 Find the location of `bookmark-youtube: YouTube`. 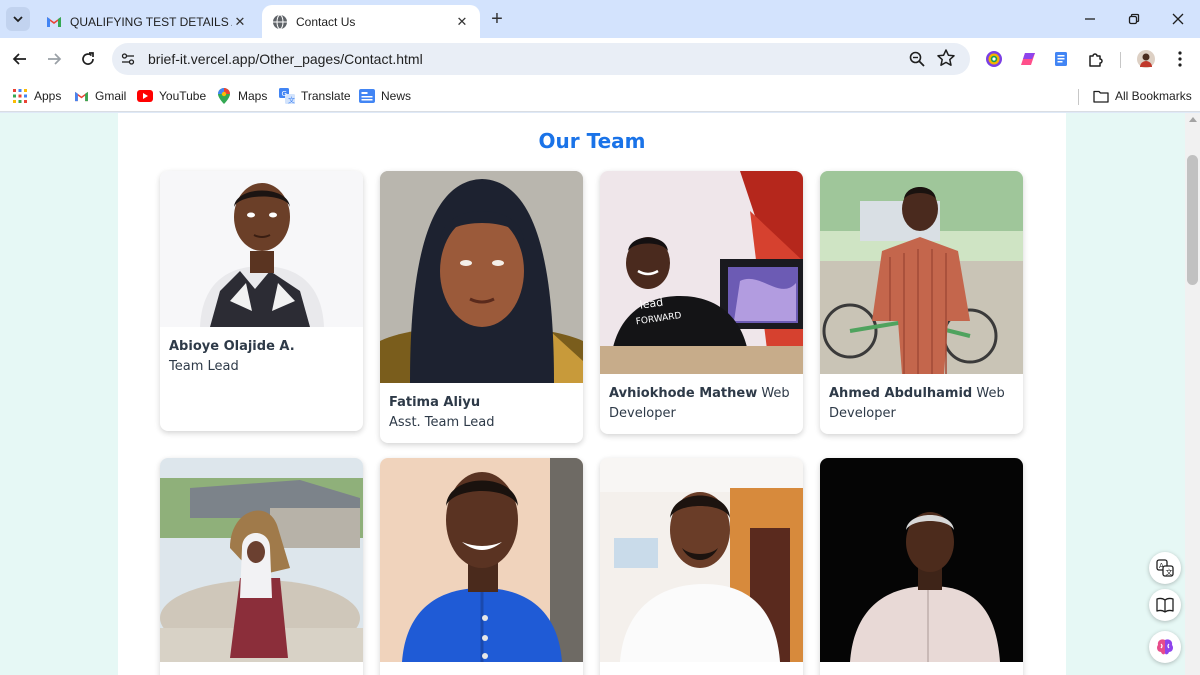

bookmark-youtube: YouTube is located at coordinates (171, 96).